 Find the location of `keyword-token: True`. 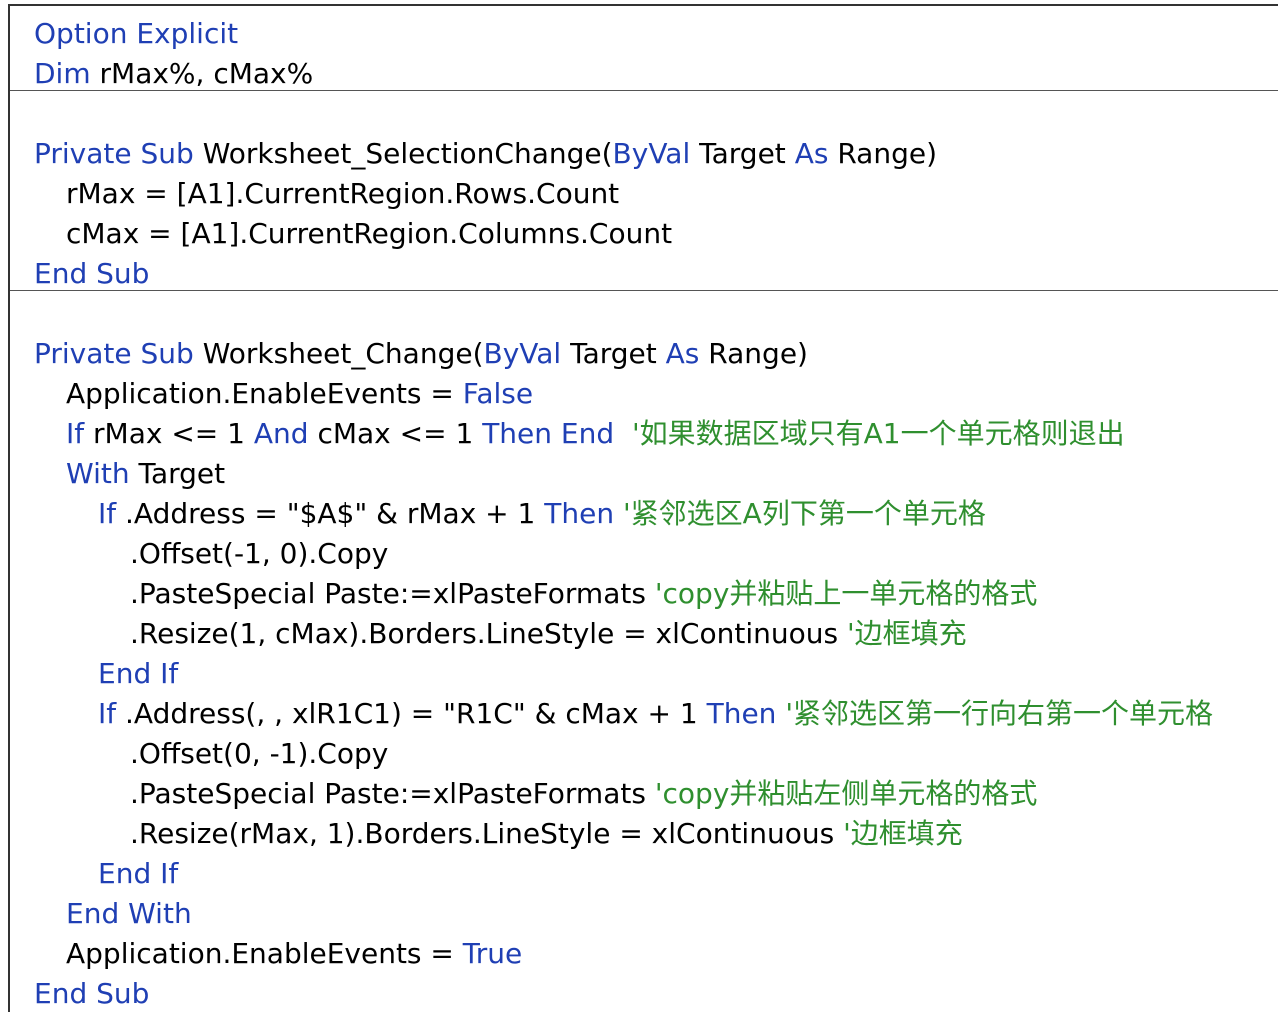

keyword-token: True is located at coordinates (492, 953).